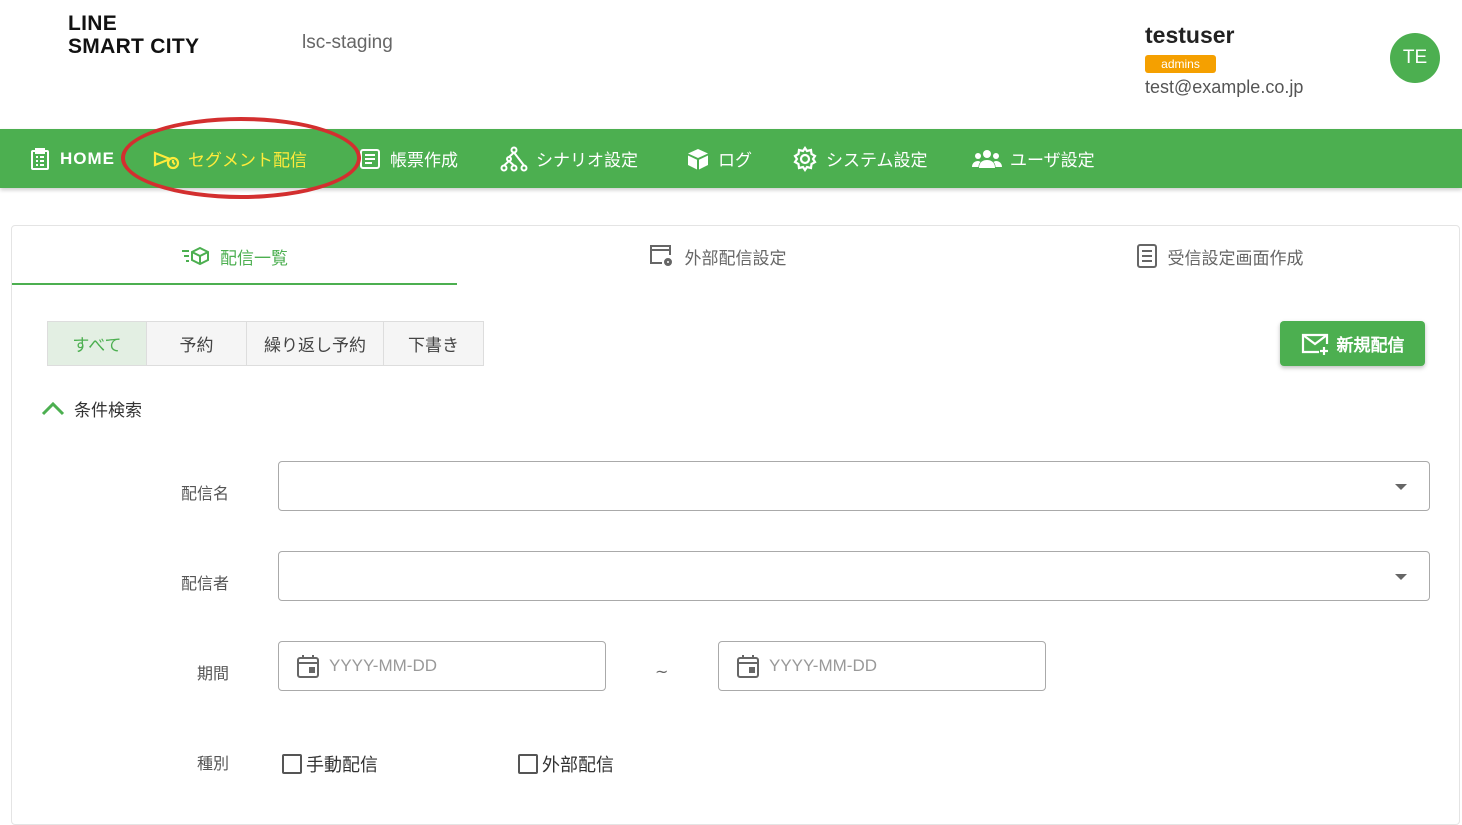 This screenshot has height=825, width=1462. Describe the element at coordinates (1370, 346) in the screenshot. I see `new-delivery-label: 新規配信` at that location.